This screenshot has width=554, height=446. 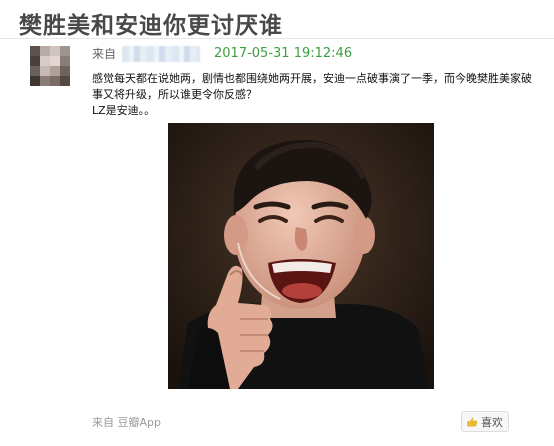 I want to click on post-meta: 来自 2017-05-31 19:12:46, so click(x=222, y=53).